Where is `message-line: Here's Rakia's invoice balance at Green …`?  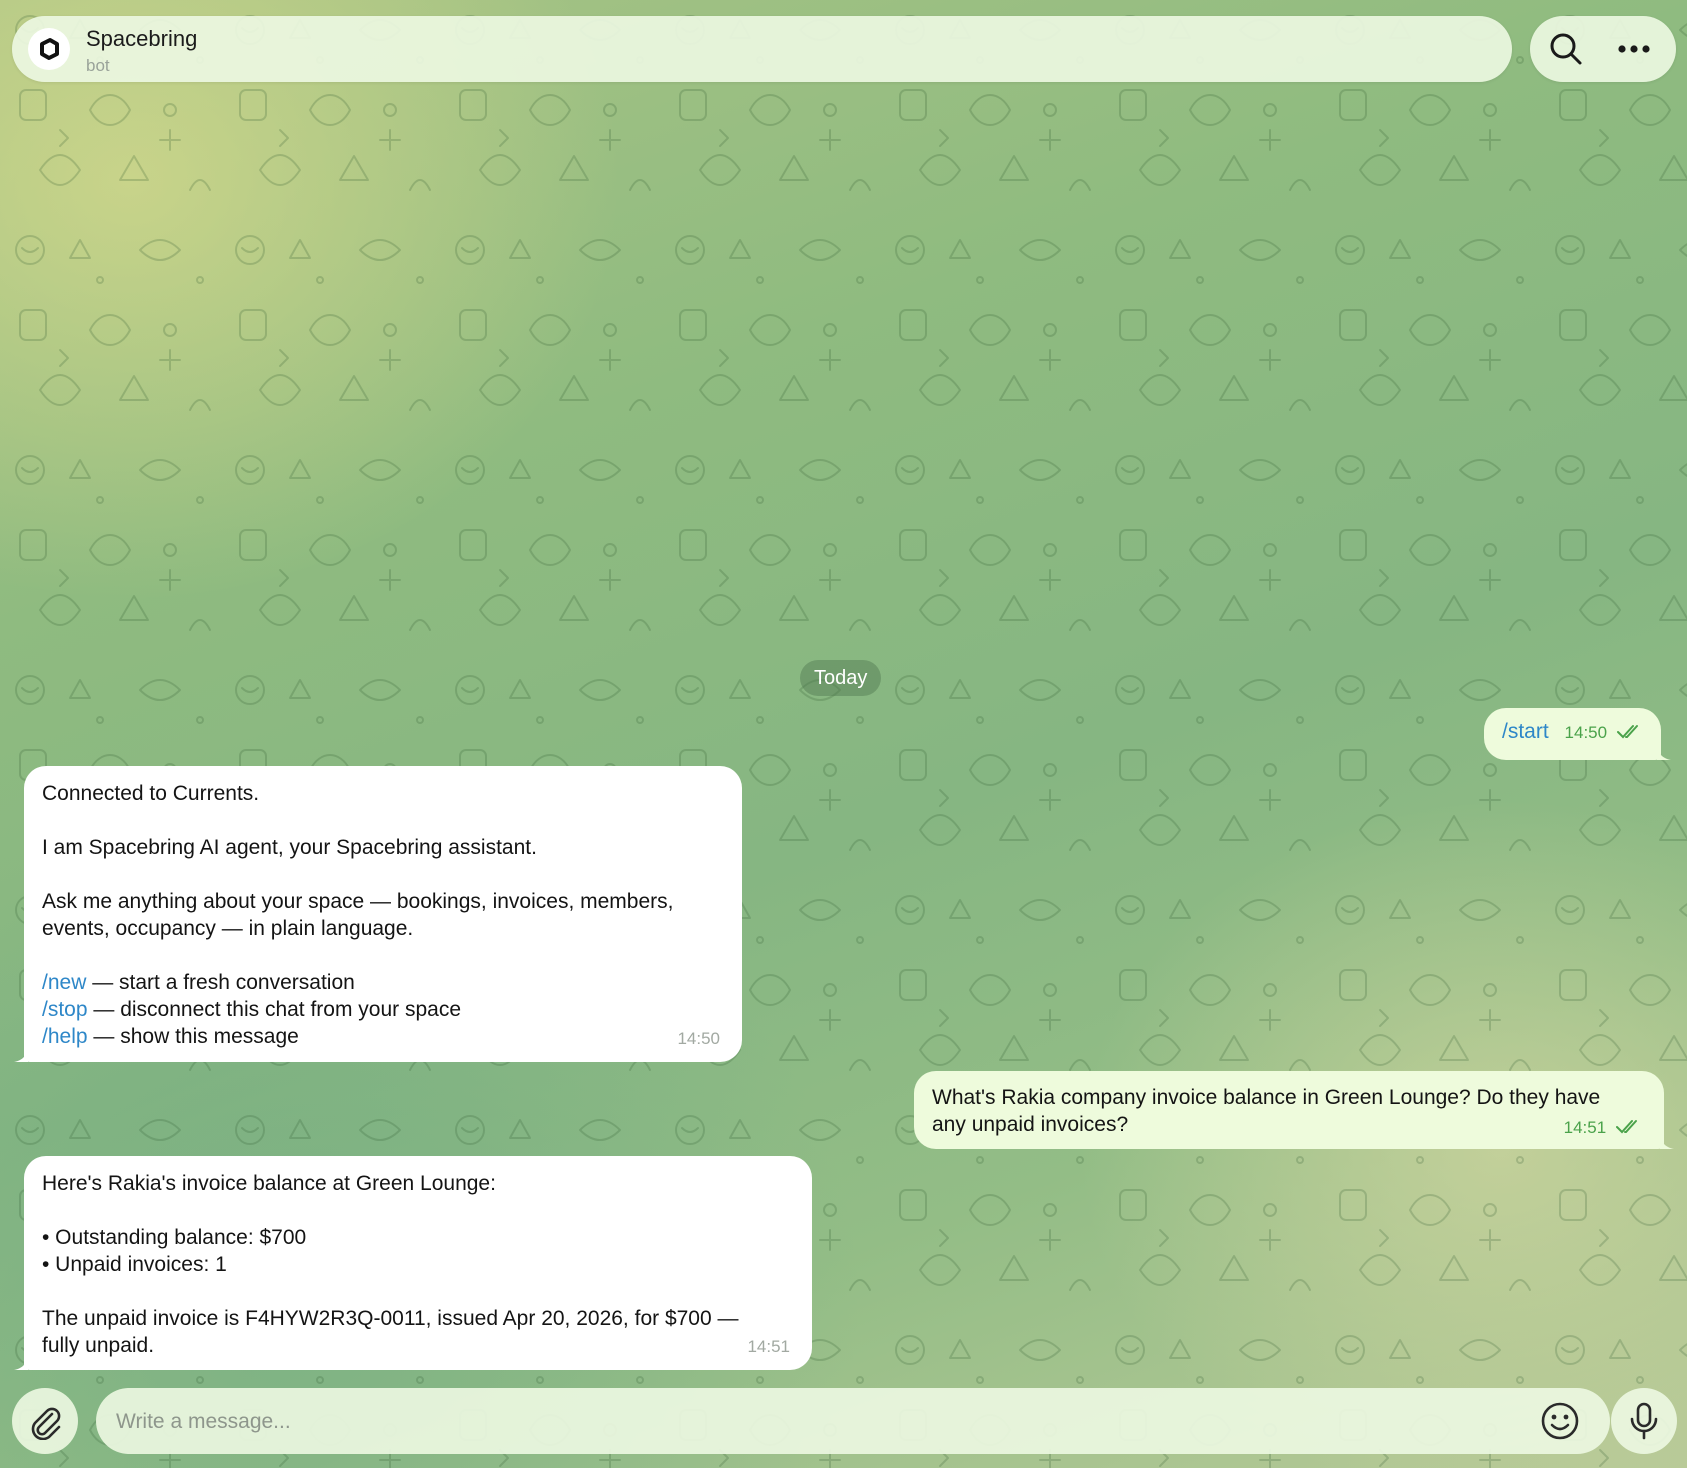 message-line: Here's Rakia's invoice balance at Green … is located at coordinates (269, 1183).